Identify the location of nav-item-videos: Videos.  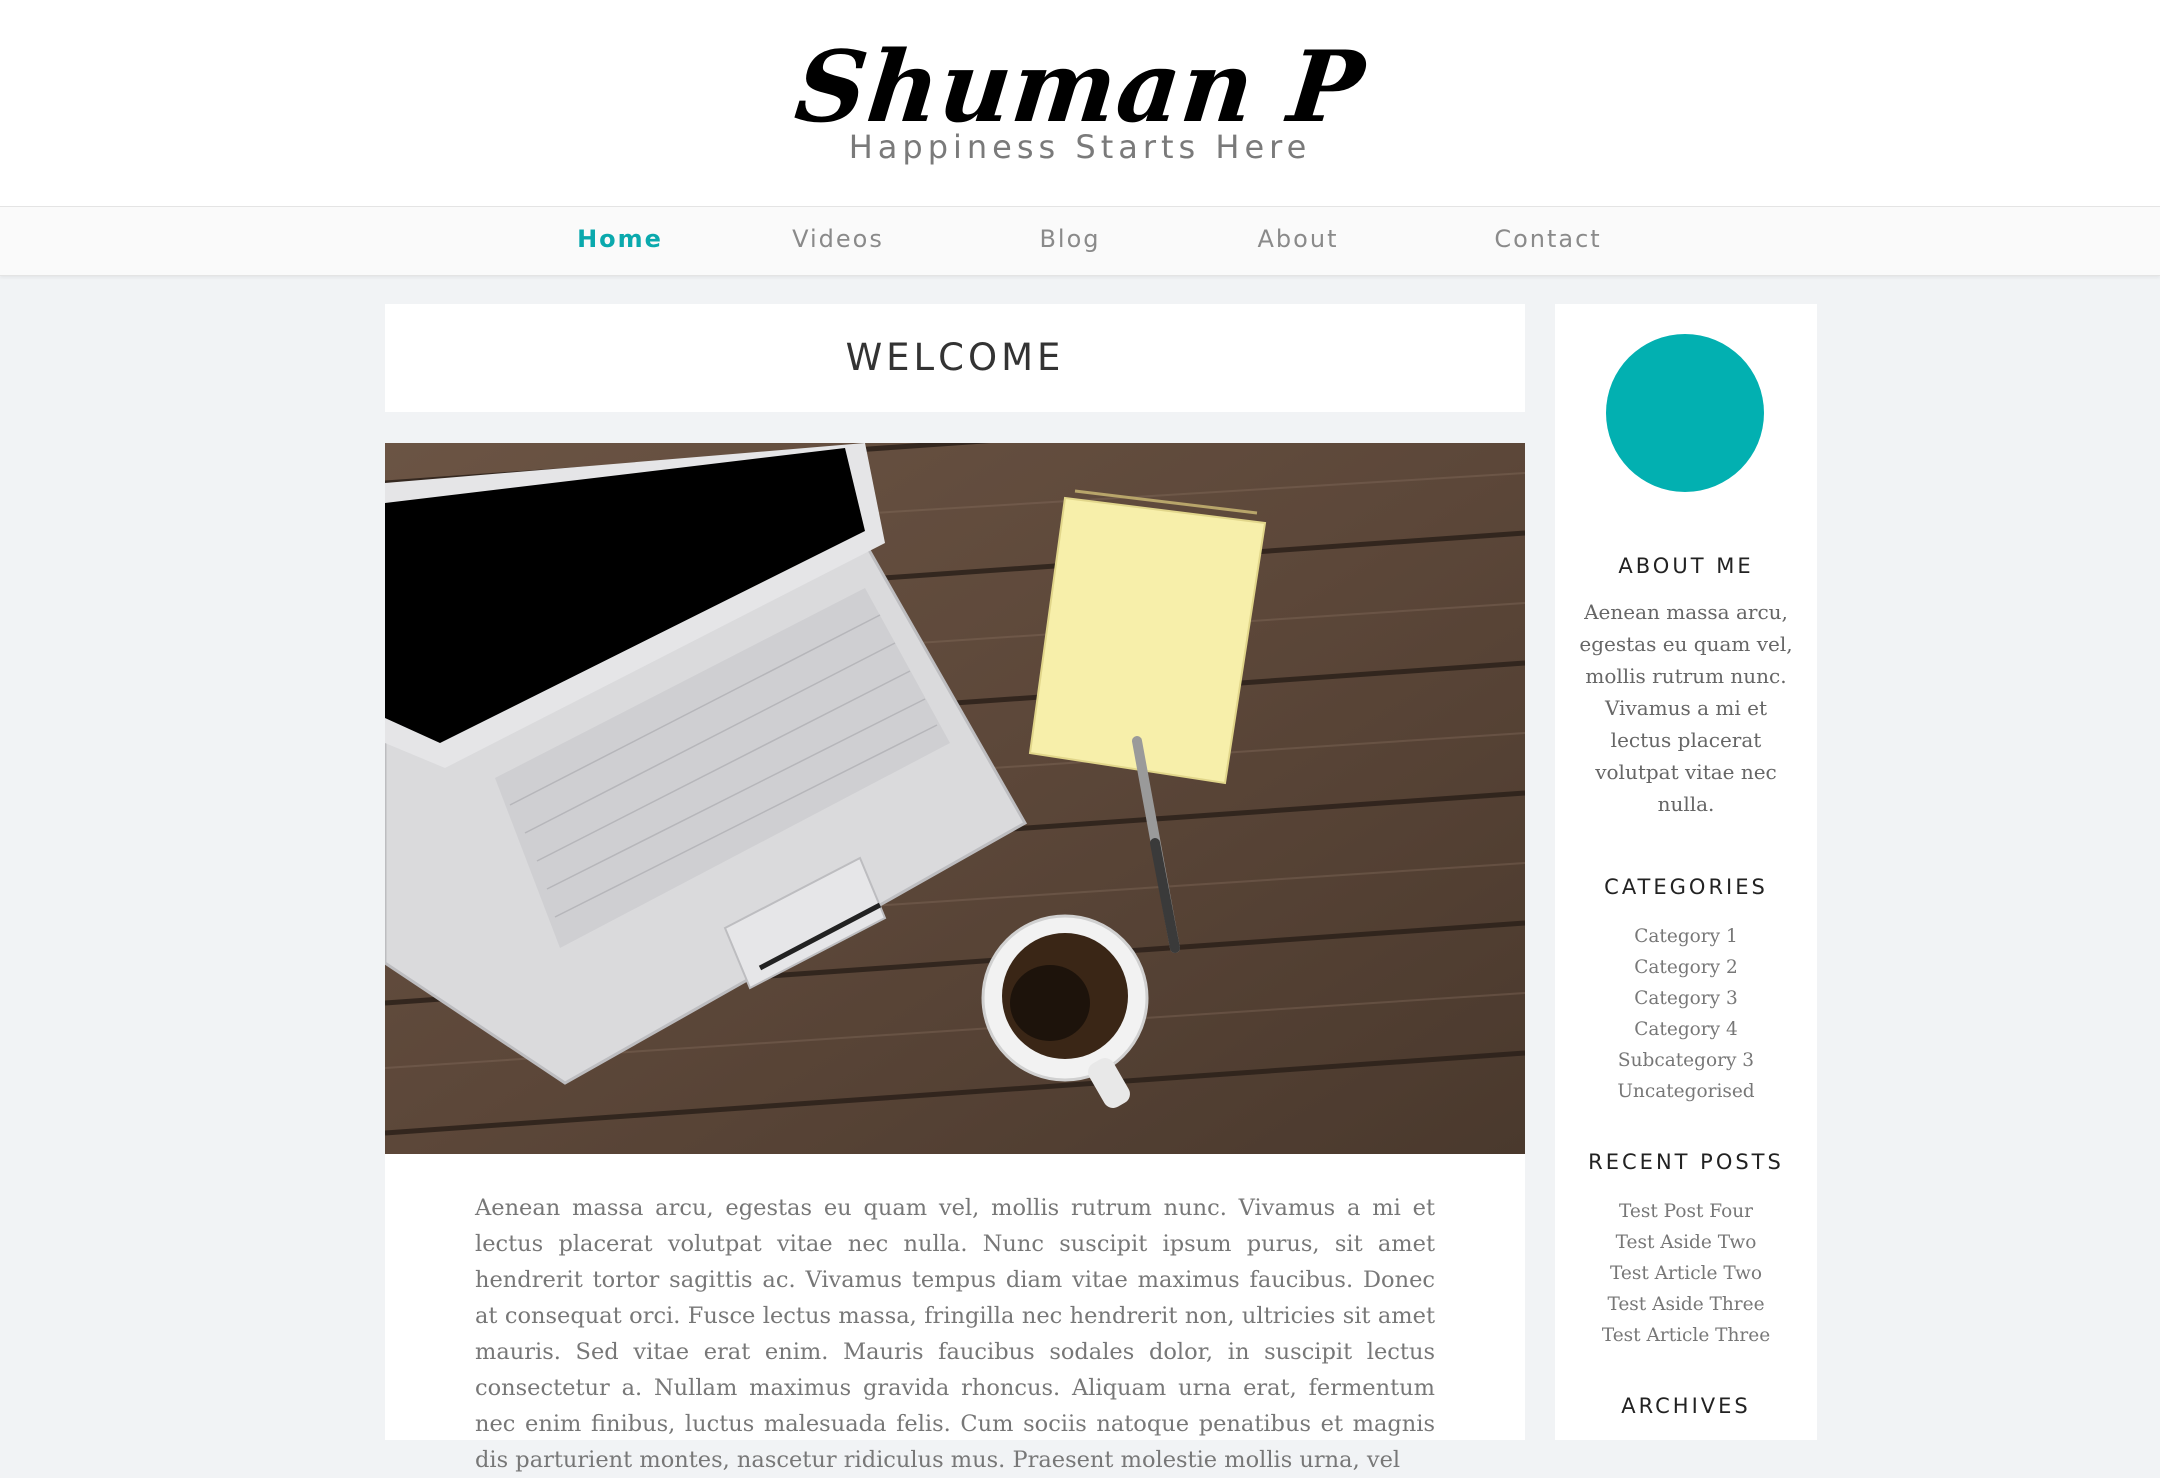
(838, 239).